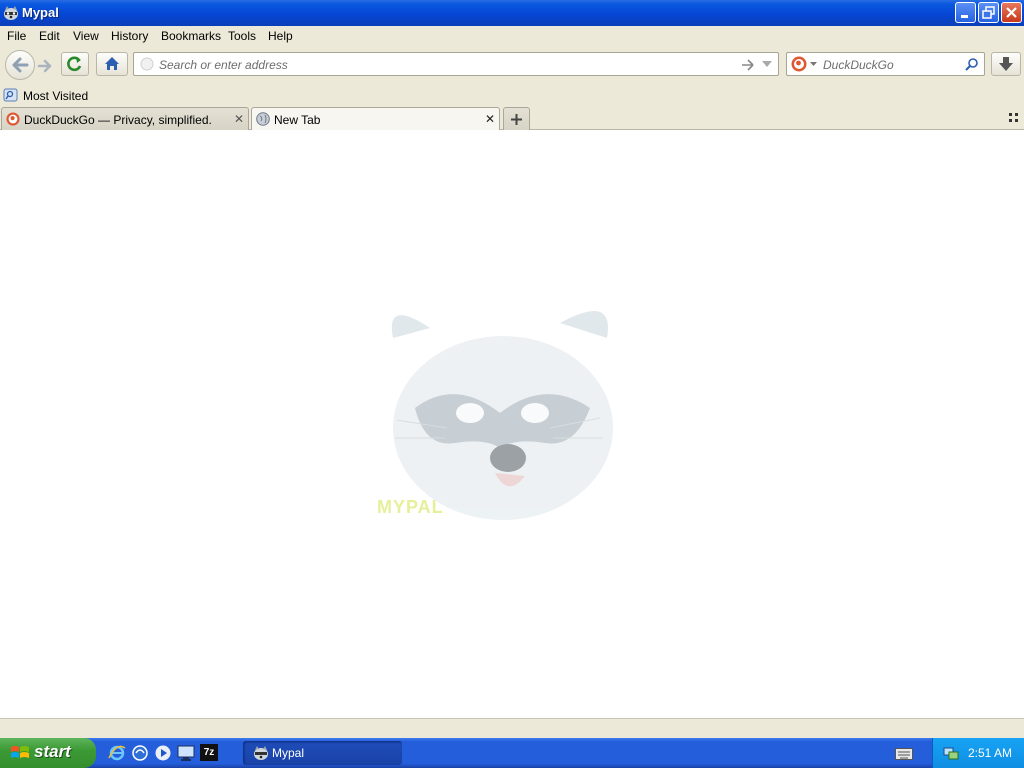 This screenshot has width=1024, height=768. I want to click on restore-button, so click(988, 12).